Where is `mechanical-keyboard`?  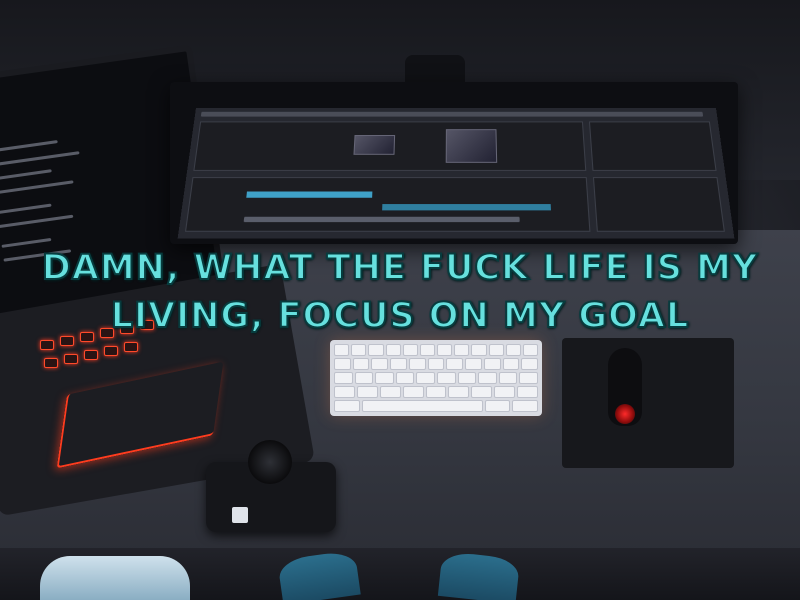
mechanical-keyboard is located at coordinates (436, 378).